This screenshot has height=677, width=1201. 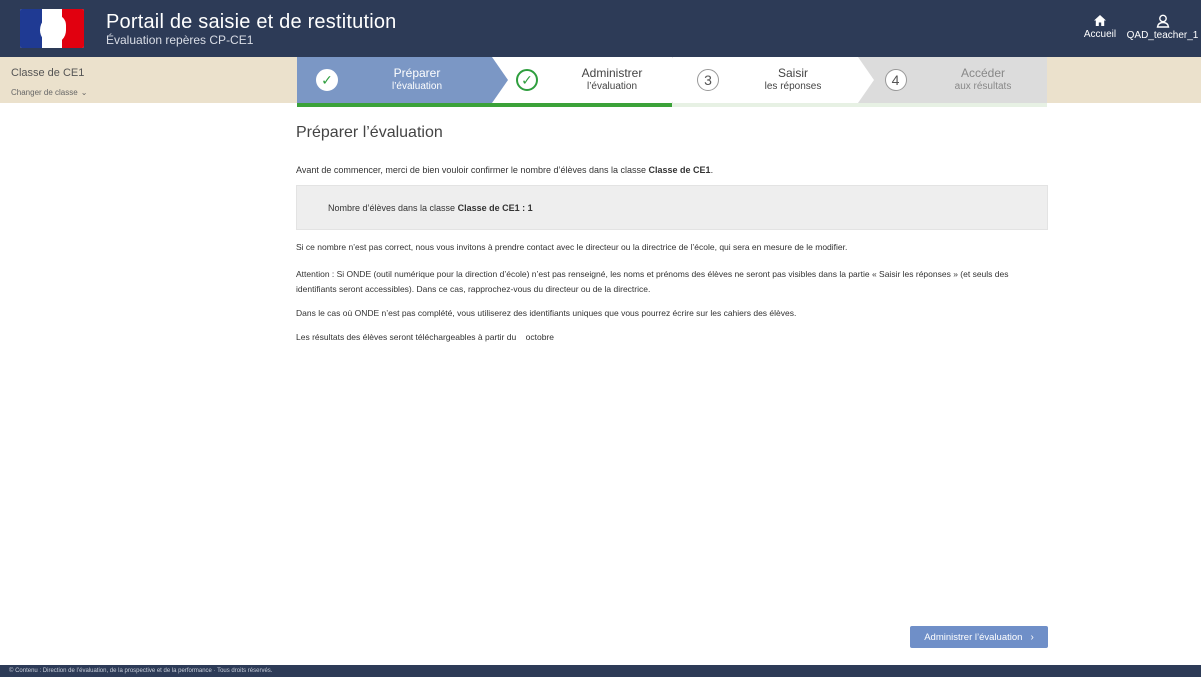 What do you see at coordinates (484, 105) in the screenshot?
I see `progress-fill` at bounding box center [484, 105].